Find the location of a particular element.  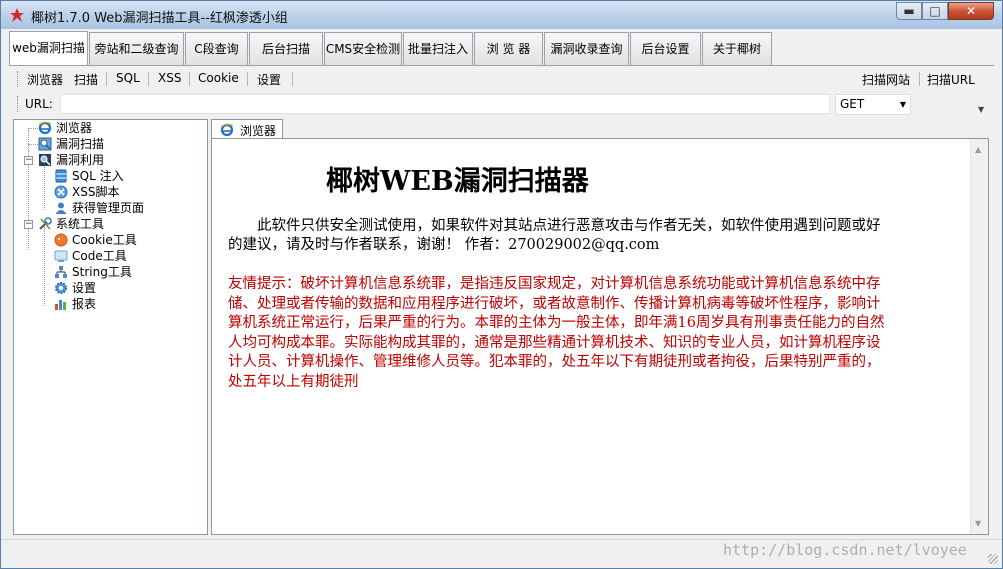

minimize-button: ▬ is located at coordinates (909, 11).